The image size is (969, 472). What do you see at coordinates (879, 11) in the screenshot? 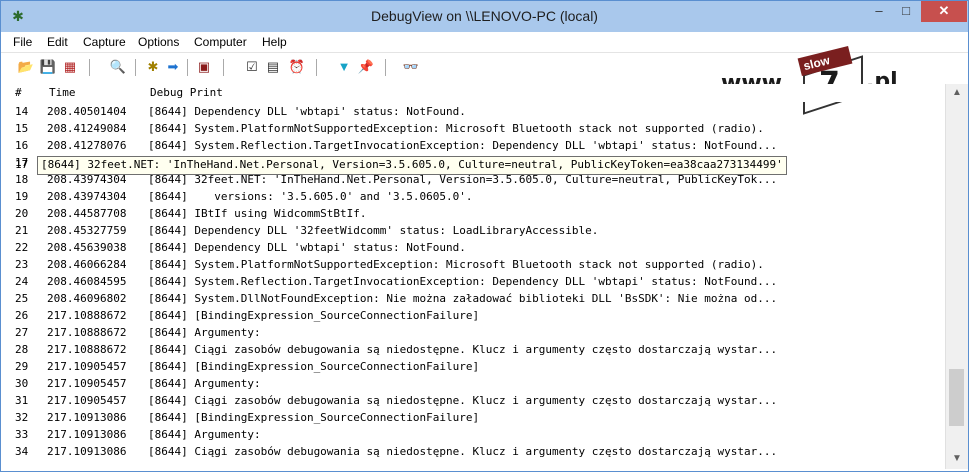
I see `minimize-button: –` at bounding box center [879, 11].